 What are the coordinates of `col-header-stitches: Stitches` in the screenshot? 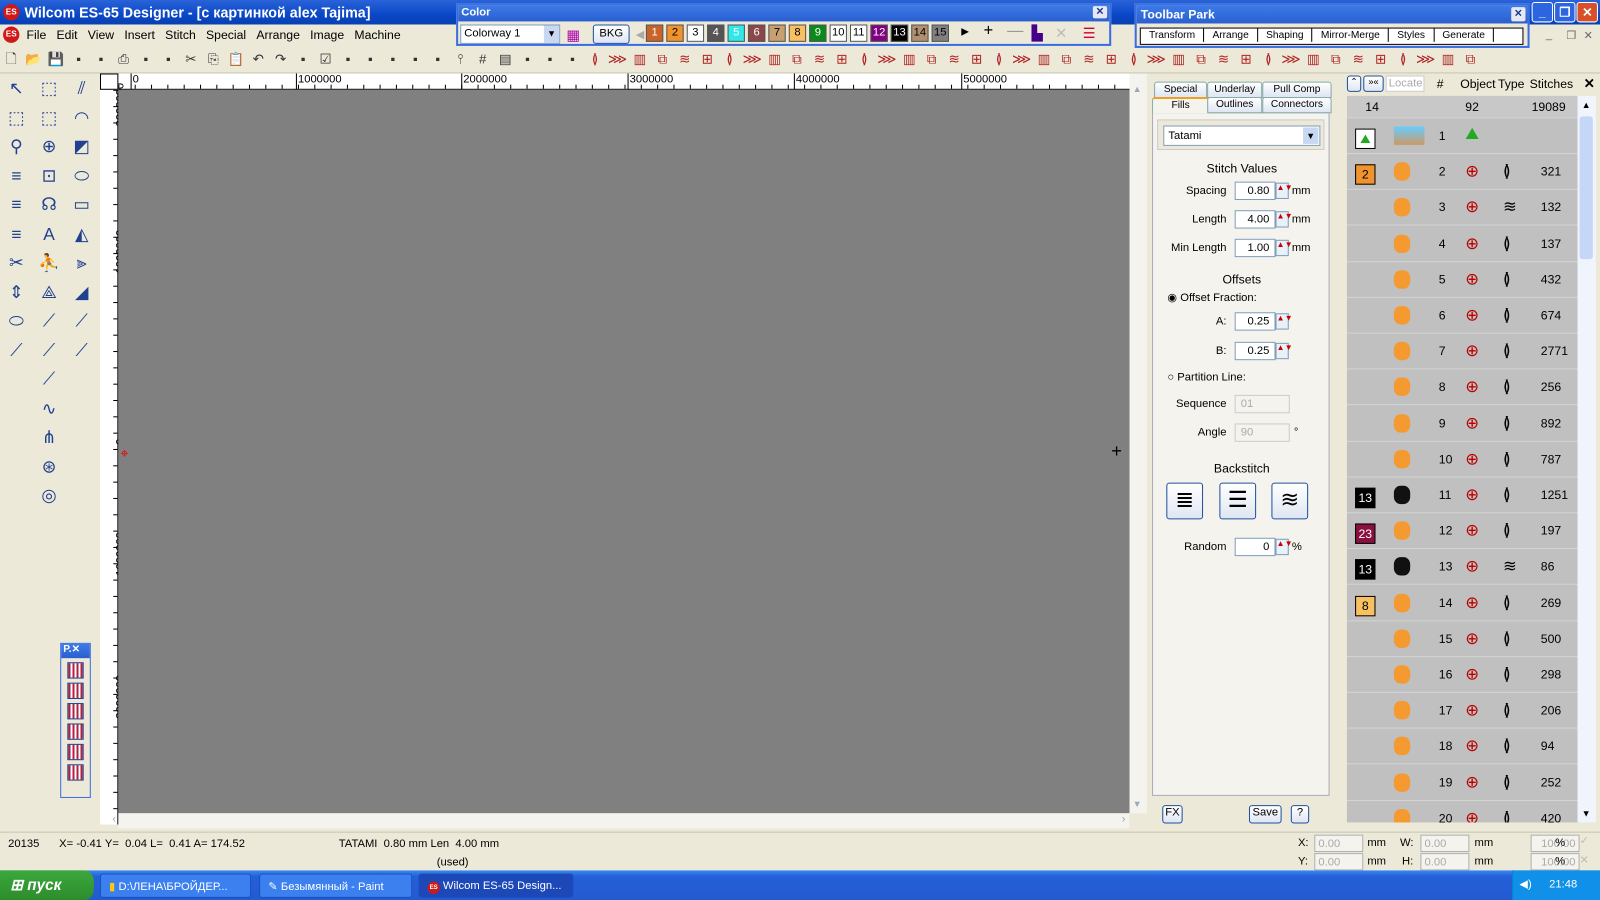 It's located at (1552, 84).